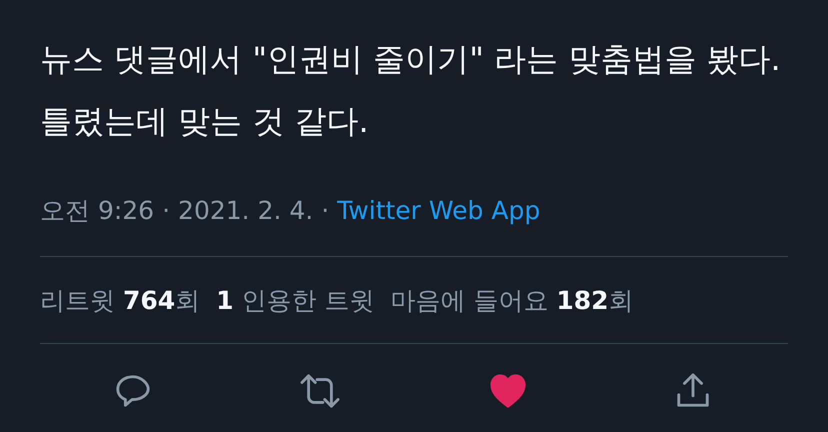  Describe the element at coordinates (438, 210) in the screenshot. I see `source-link: Twitter Web App` at that location.